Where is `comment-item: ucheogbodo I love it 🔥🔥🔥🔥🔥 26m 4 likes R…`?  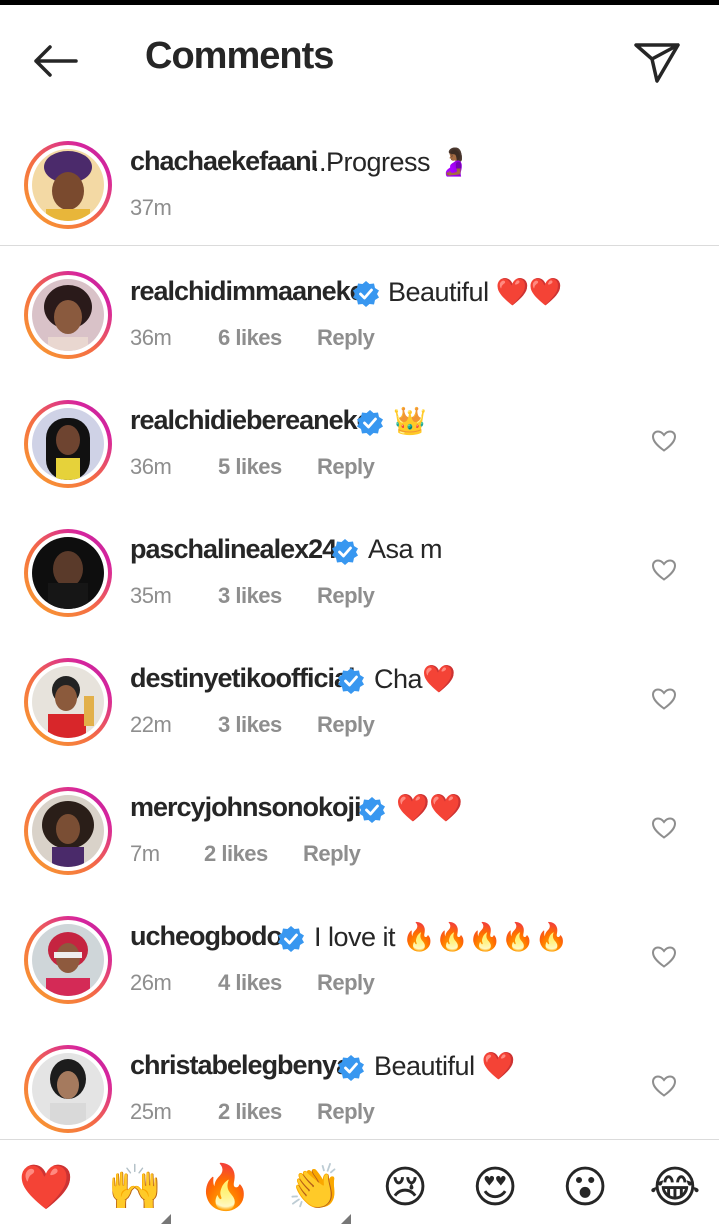 comment-item: ucheogbodo I love it 🔥🔥🔥🔥🔥 26m 4 likes R… is located at coordinates (359, 959).